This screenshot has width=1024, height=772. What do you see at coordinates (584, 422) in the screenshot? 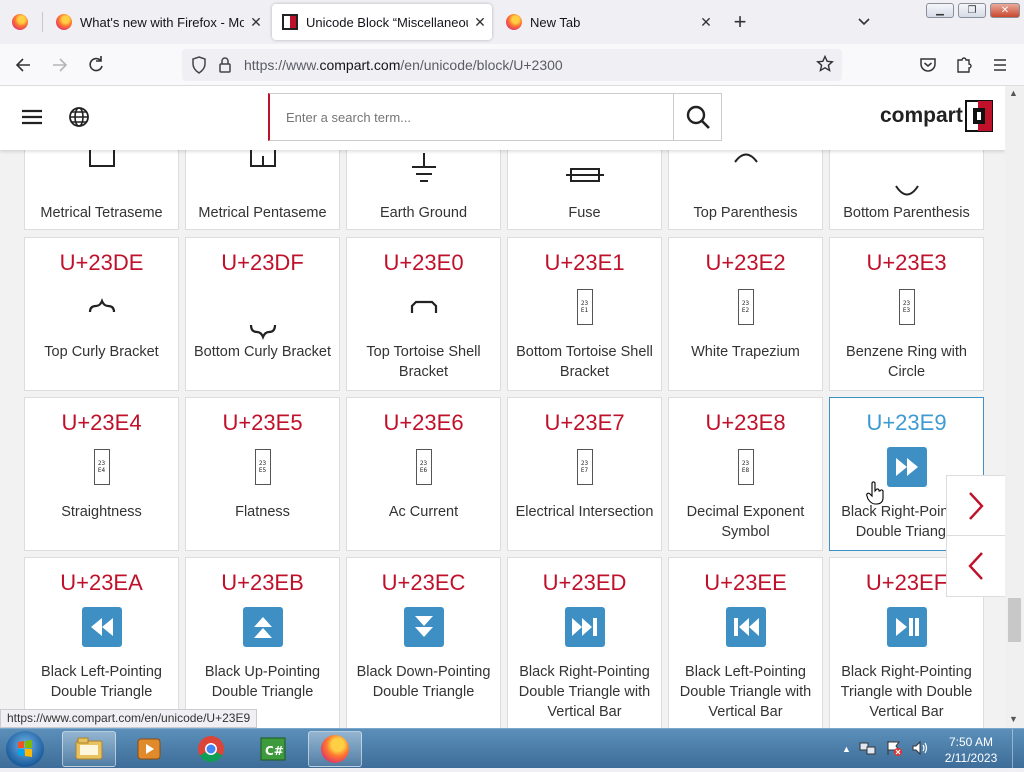
I see `char-code: U+23E7` at bounding box center [584, 422].